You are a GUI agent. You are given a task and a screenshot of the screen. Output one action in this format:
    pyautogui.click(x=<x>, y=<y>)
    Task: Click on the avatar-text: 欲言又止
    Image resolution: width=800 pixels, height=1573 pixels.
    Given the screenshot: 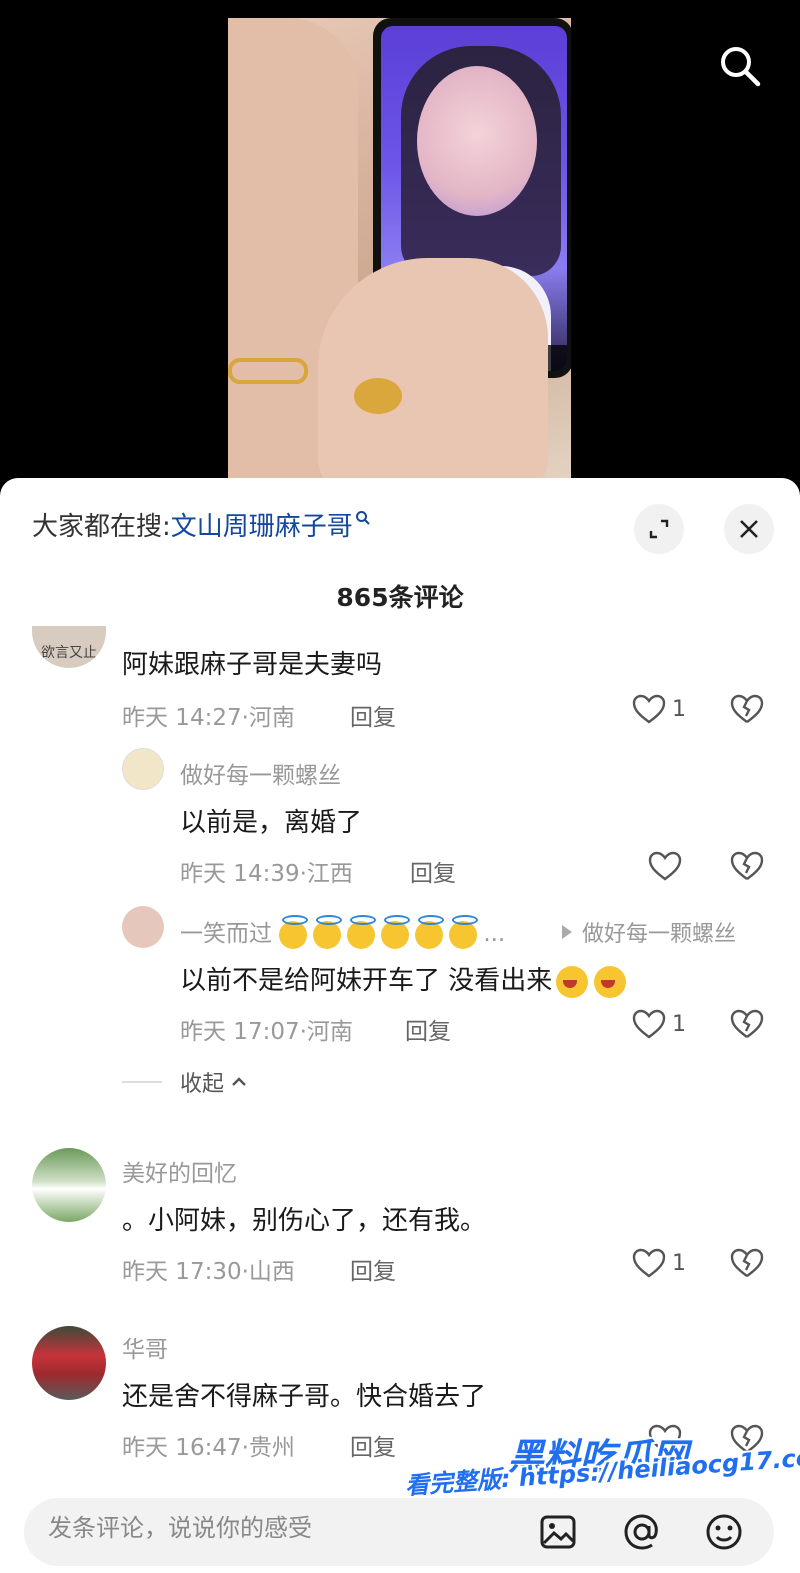 What is the action you would take?
    pyautogui.click(x=69, y=653)
    